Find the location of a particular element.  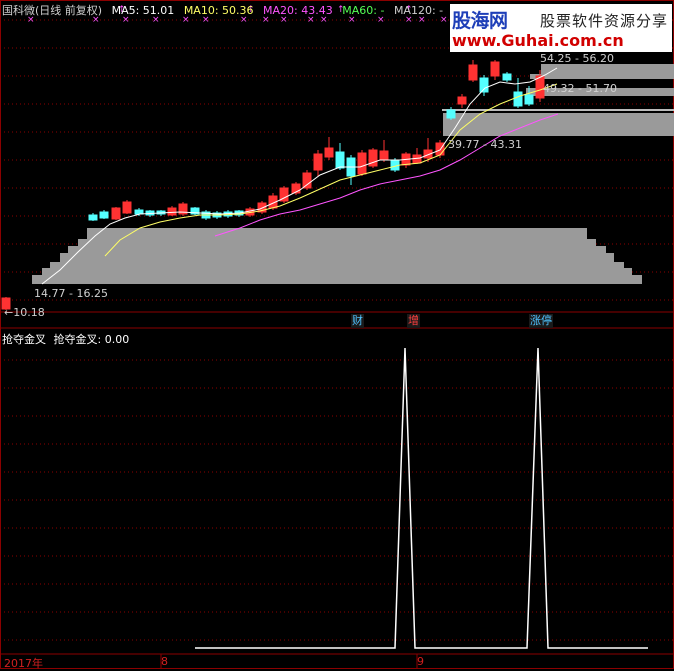

zone-label-2: 49.32 - 51.70 is located at coordinates (580, 88).